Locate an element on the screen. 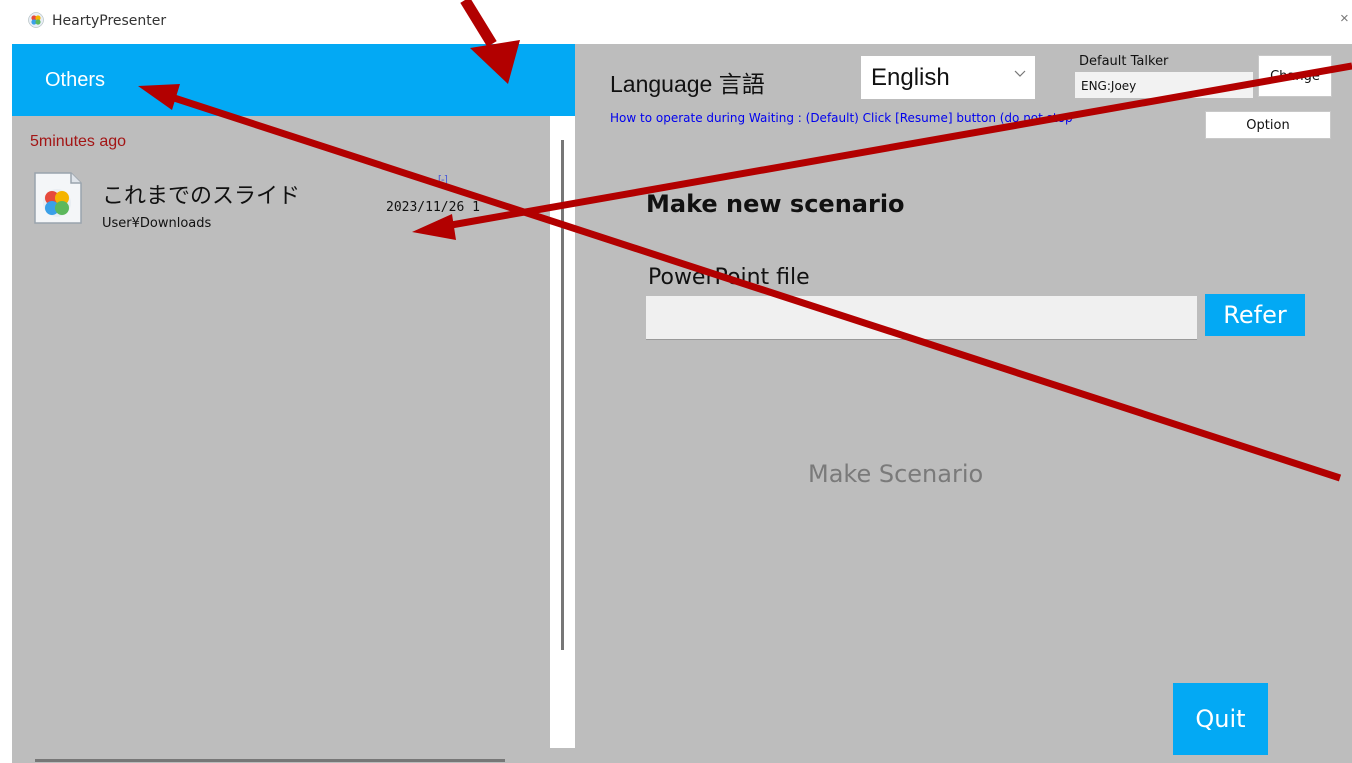 This screenshot has height=763, width=1352. recent-files-title: Others is located at coordinates (75, 80).